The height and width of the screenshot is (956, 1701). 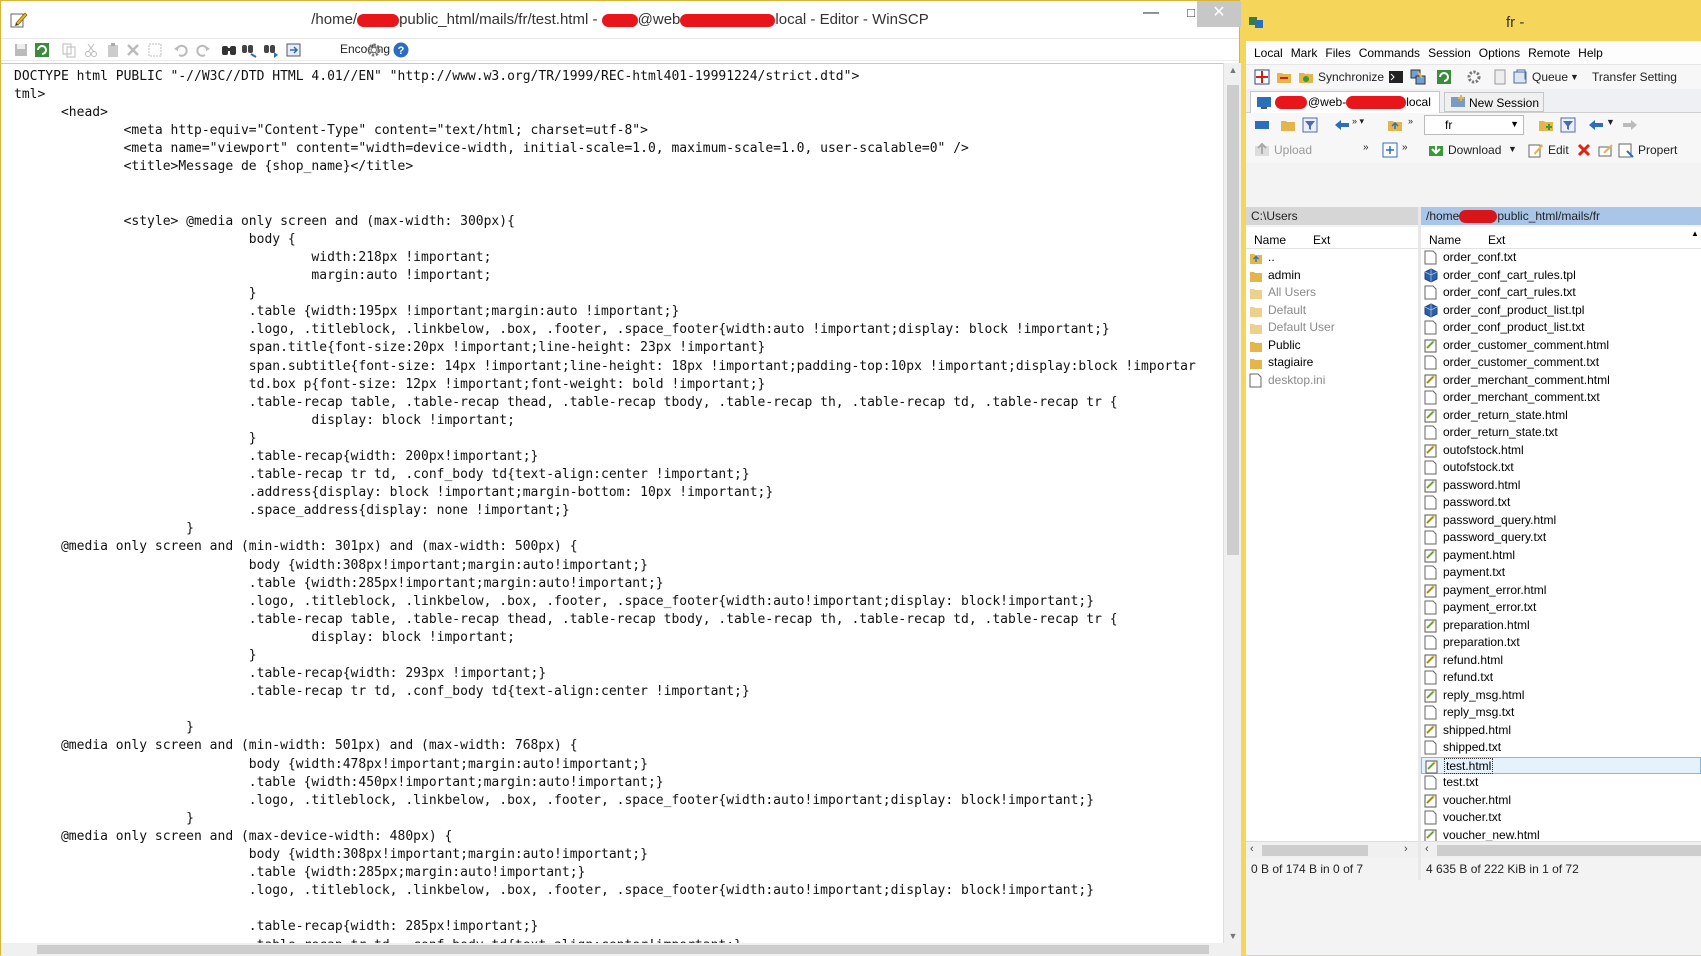 What do you see at coordinates (1332, 311) in the screenshot?
I see `folder-row: Default` at bounding box center [1332, 311].